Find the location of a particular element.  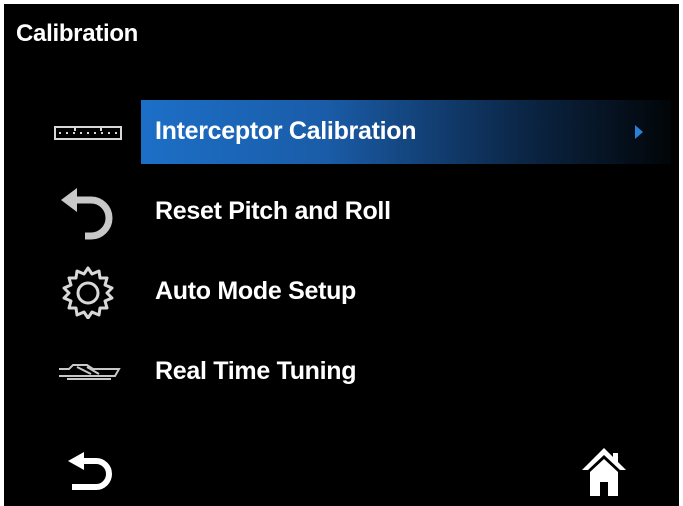

interceptor-icon is located at coordinates (88, 132).